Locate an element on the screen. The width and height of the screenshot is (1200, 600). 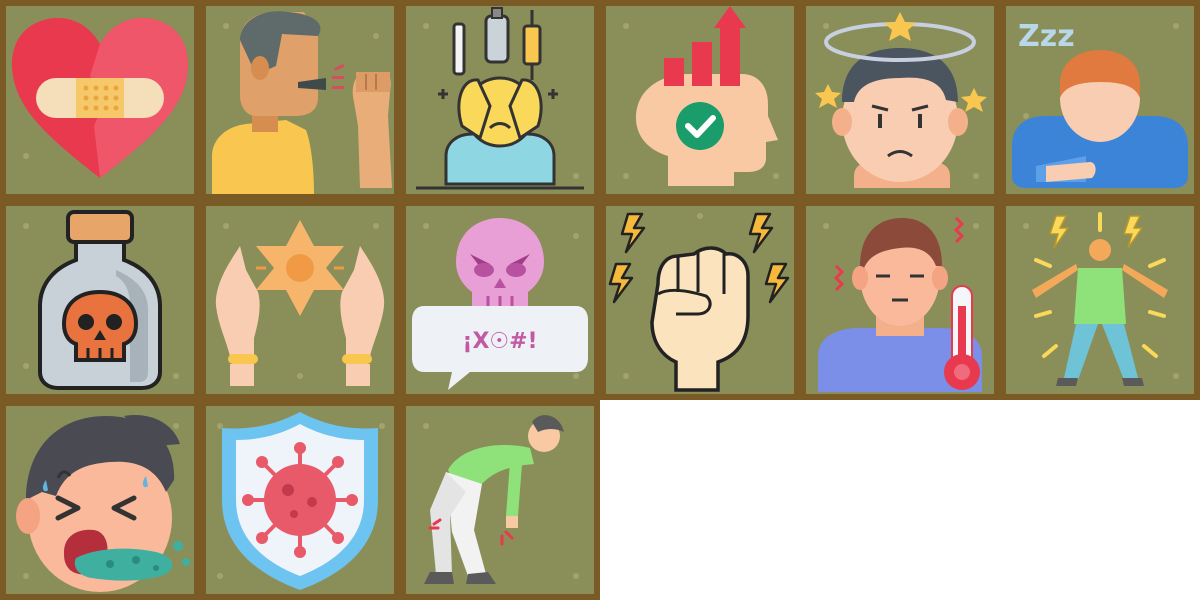
tile-dizzy-man is located at coordinates (900, 100).